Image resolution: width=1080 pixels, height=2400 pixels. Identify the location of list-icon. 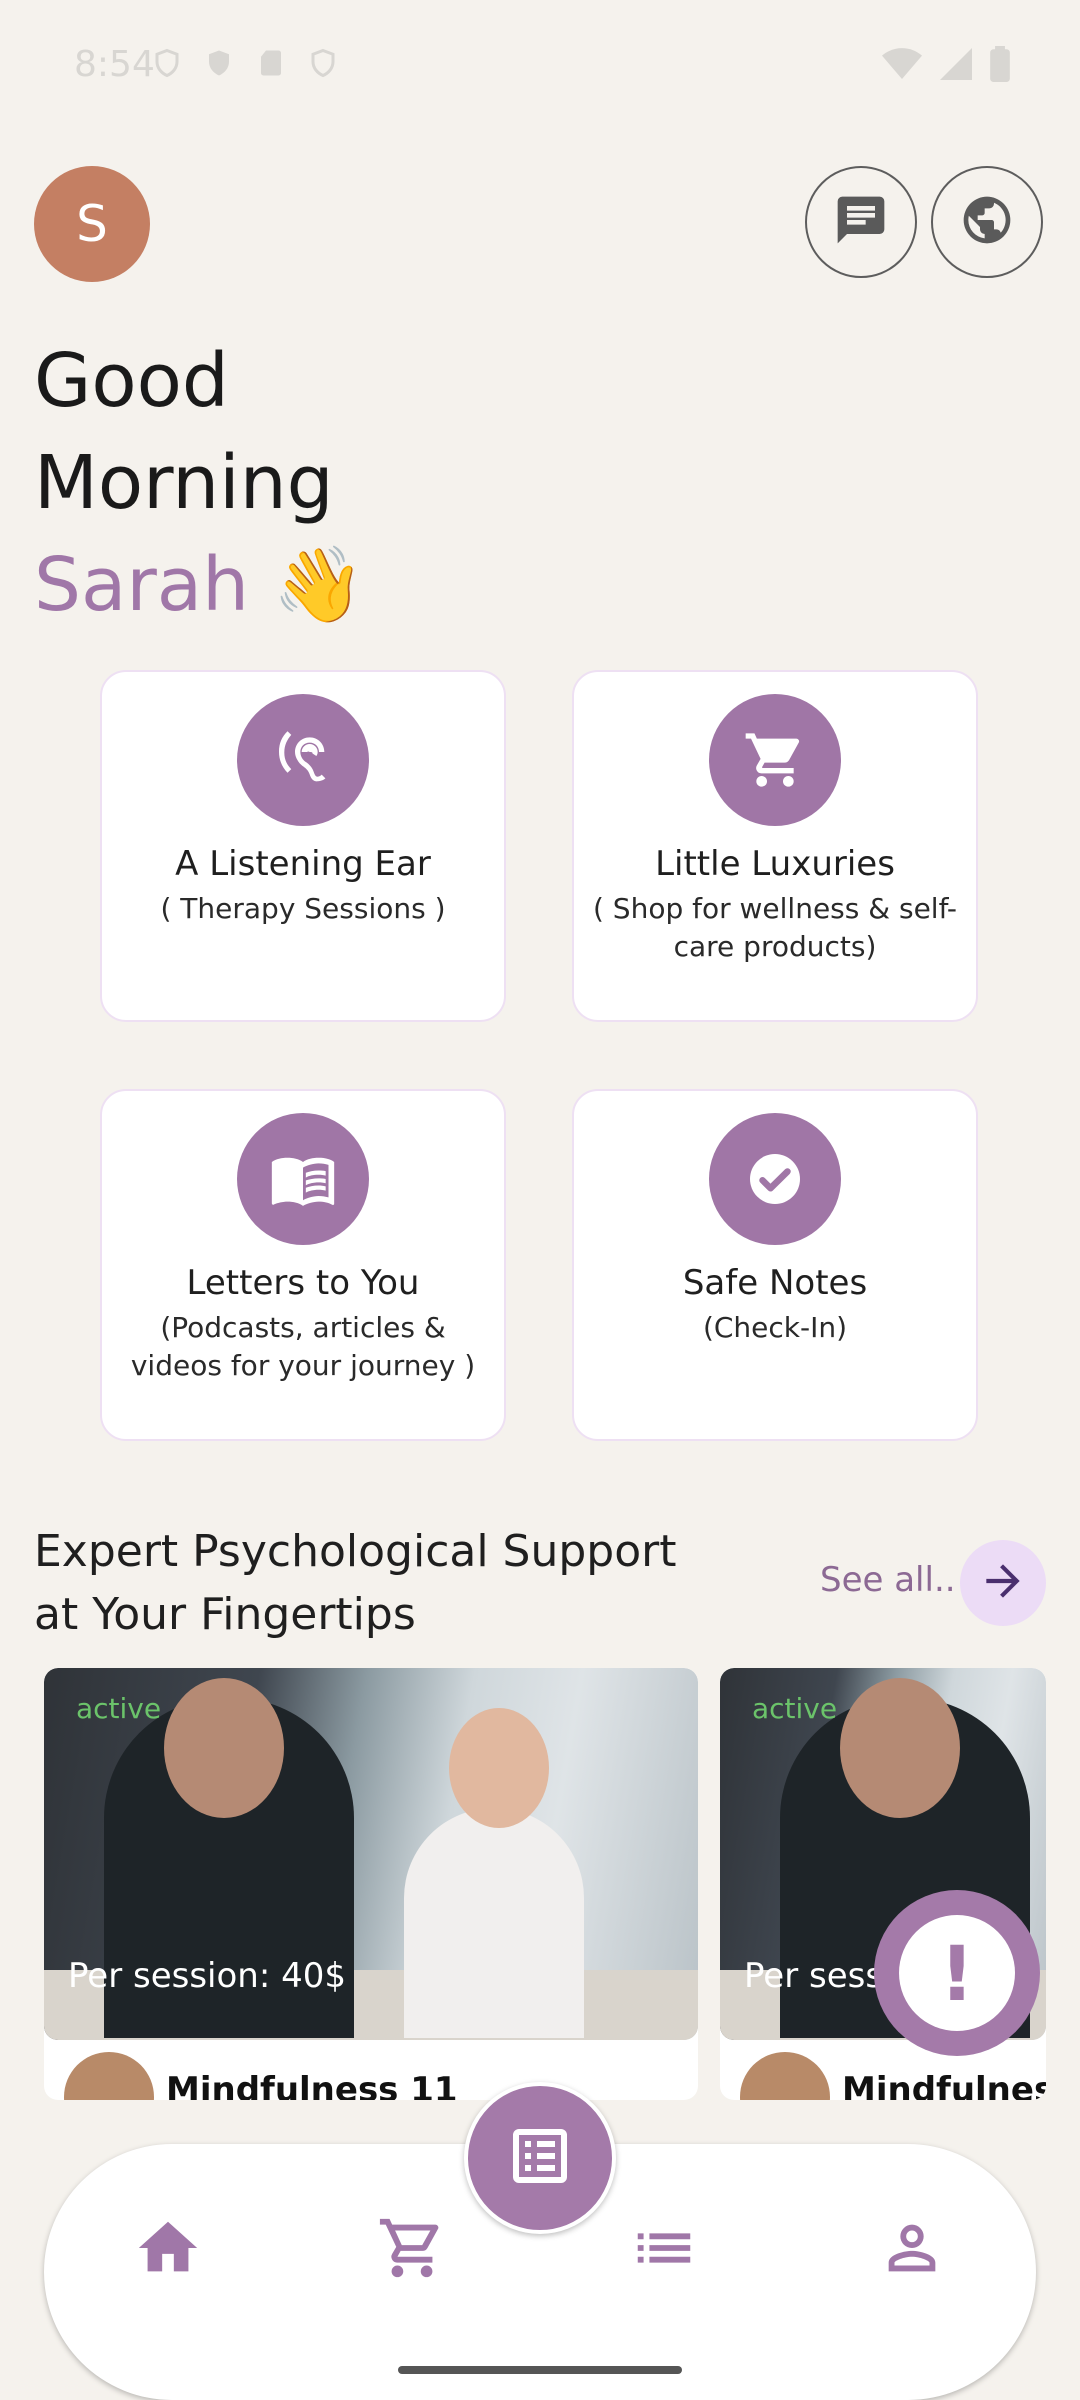
(664, 2250).